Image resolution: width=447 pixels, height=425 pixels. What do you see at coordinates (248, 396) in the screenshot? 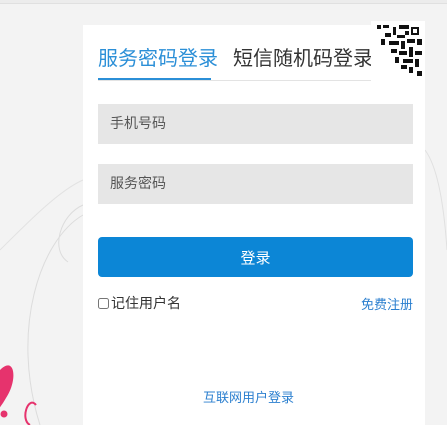
I see `internet-user-login-link: 互联网用户登录` at bounding box center [248, 396].